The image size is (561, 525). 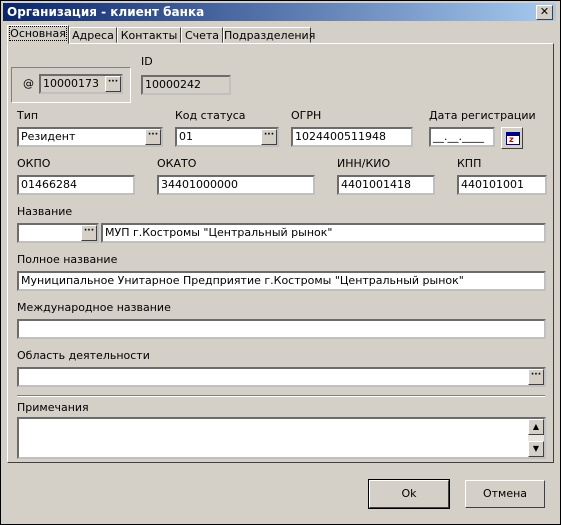 What do you see at coordinates (502, 185) in the screenshot?
I see `kpp-field: 440101001` at bounding box center [502, 185].